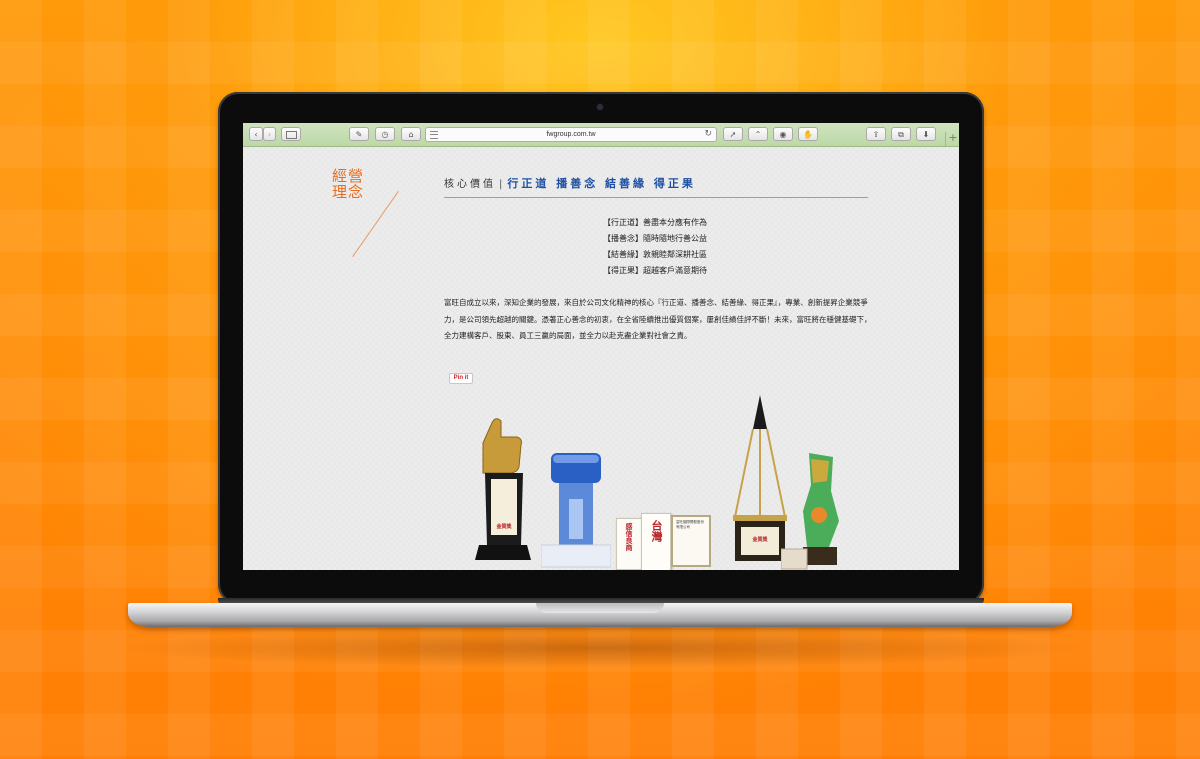 Image resolution: width=1200 pixels, height=759 pixels. Describe the element at coordinates (758, 134) in the screenshot. I see `scroll-top-button: ⌃` at that location.